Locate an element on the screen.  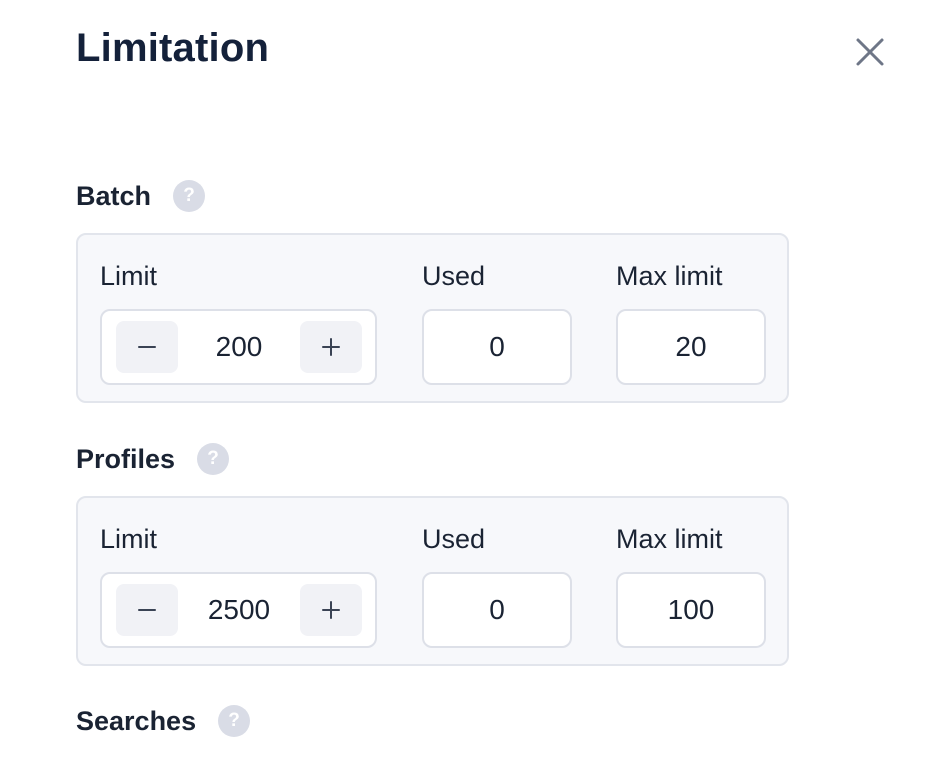
profiles-limit-input: 2500 is located at coordinates (239, 610).